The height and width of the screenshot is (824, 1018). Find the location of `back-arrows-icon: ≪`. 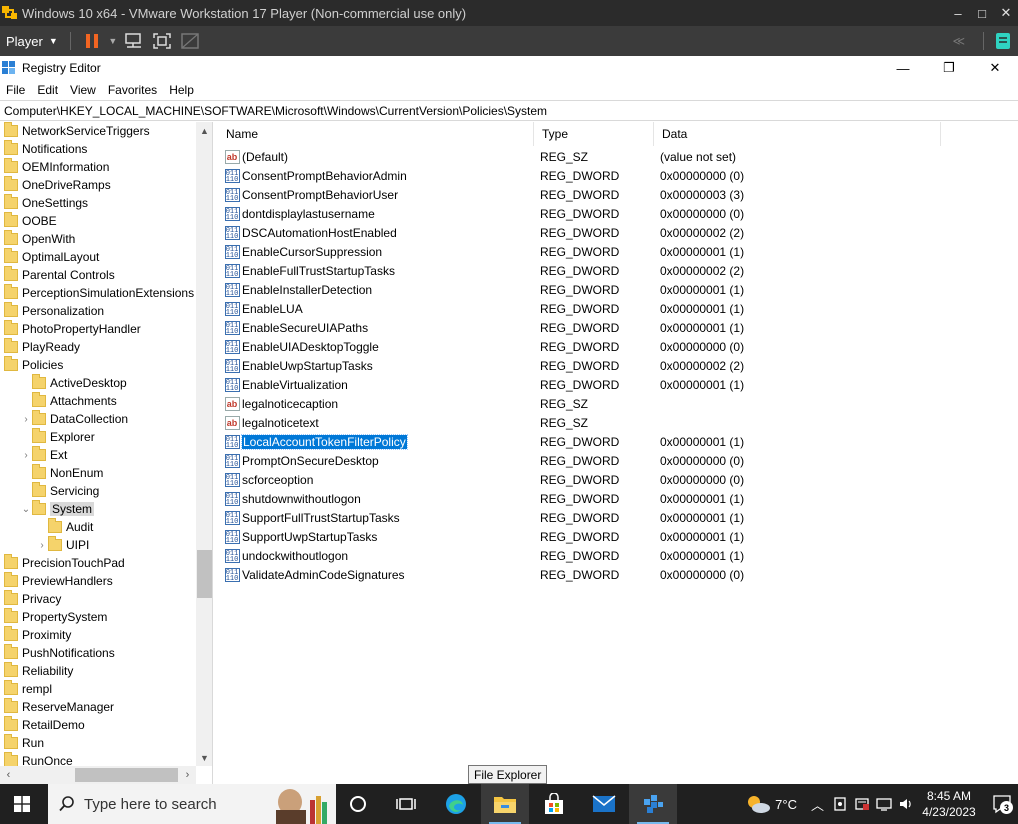

back-arrows-icon: ≪ is located at coordinates (958, 41).